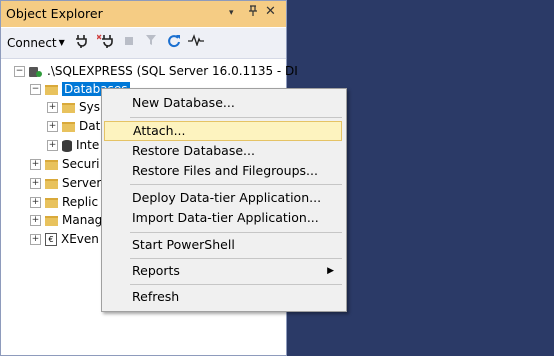 The width and height of the screenshot is (554, 356). What do you see at coordinates (88, 145) in the screenshot?
I see `tree-label: Inte` at bounding box center [88, 145].